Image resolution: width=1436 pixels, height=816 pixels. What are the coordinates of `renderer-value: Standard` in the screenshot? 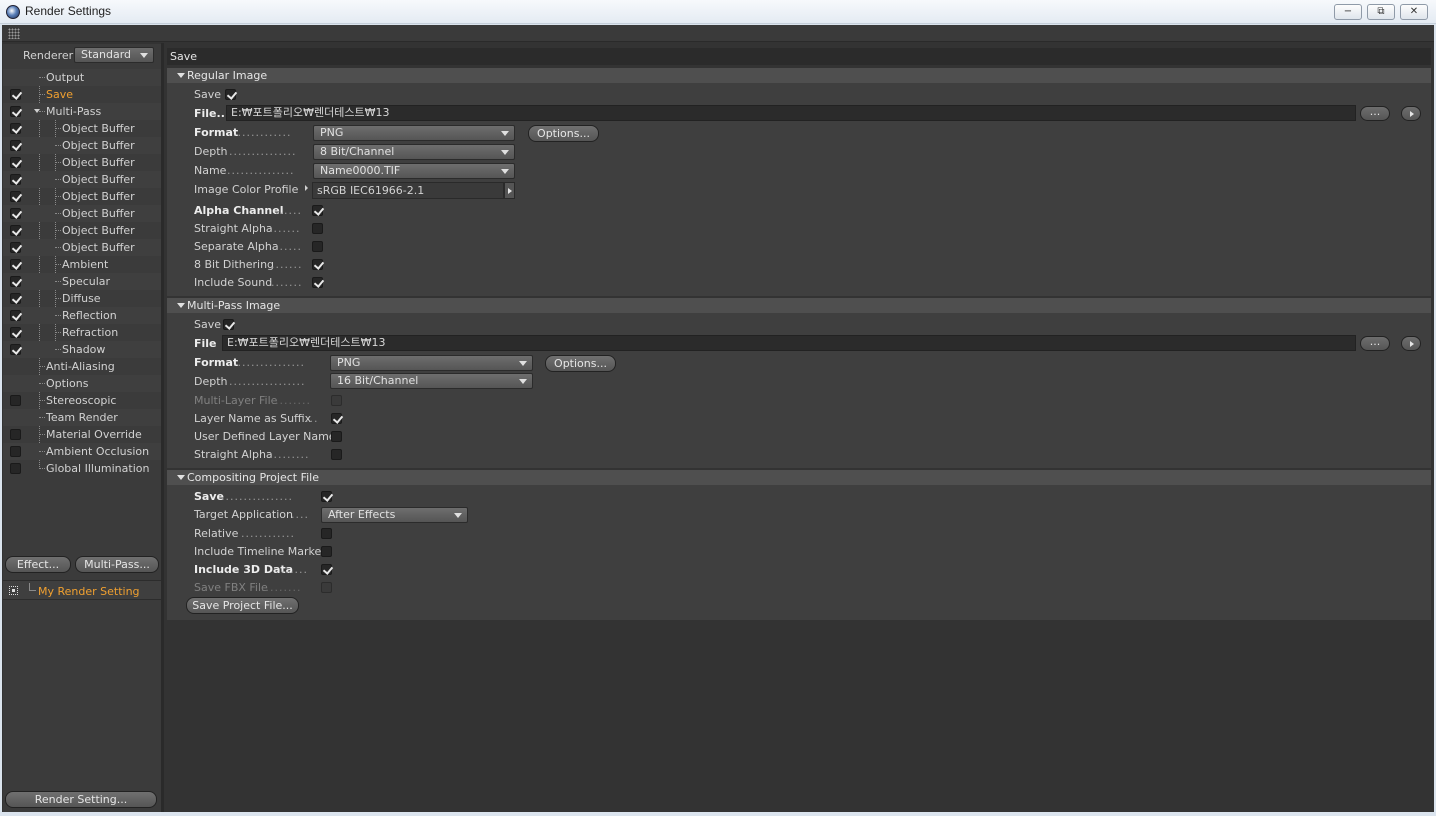 It's located at (106, 54).